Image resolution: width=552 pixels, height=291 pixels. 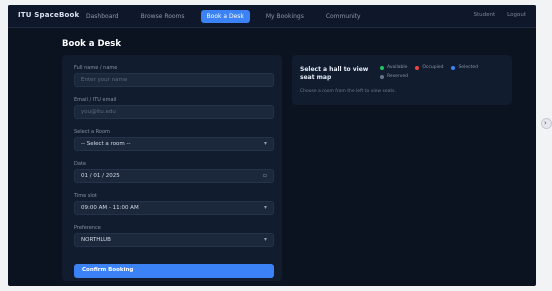 What do you see at coordinates (92, 132) in the screenshot?
I see `room-label: Select a Room` at bounding box center [92, 132].